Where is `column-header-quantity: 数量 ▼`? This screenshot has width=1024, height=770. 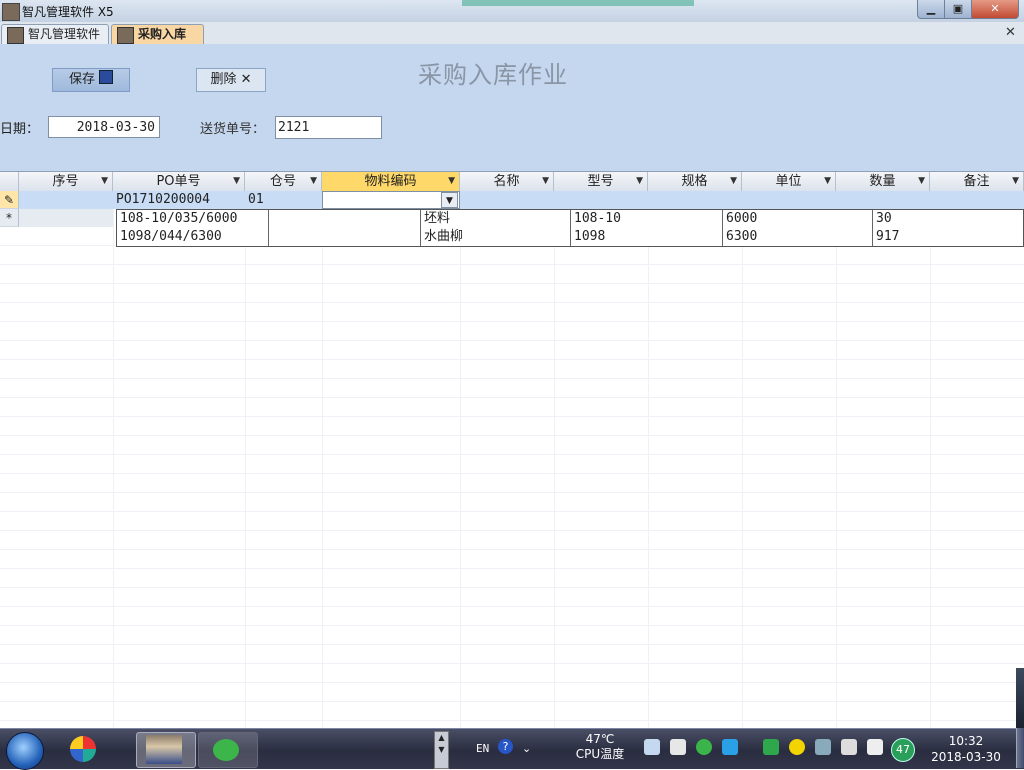 column-header-quantity: 数量 ▼ is located at coordinates (883, 181).